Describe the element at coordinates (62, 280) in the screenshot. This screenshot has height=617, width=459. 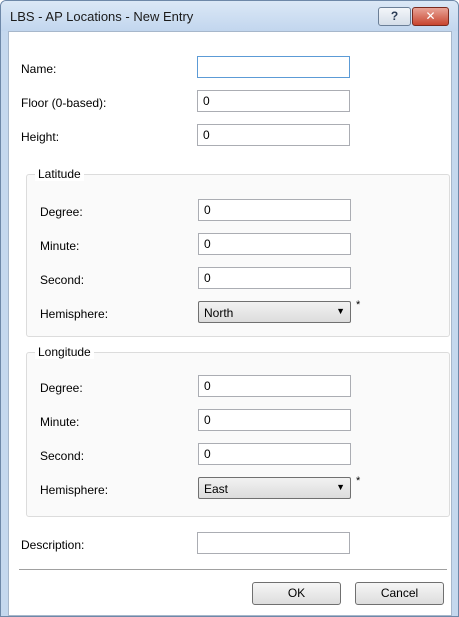
I see `latitude-second-label: Second:` at that location.